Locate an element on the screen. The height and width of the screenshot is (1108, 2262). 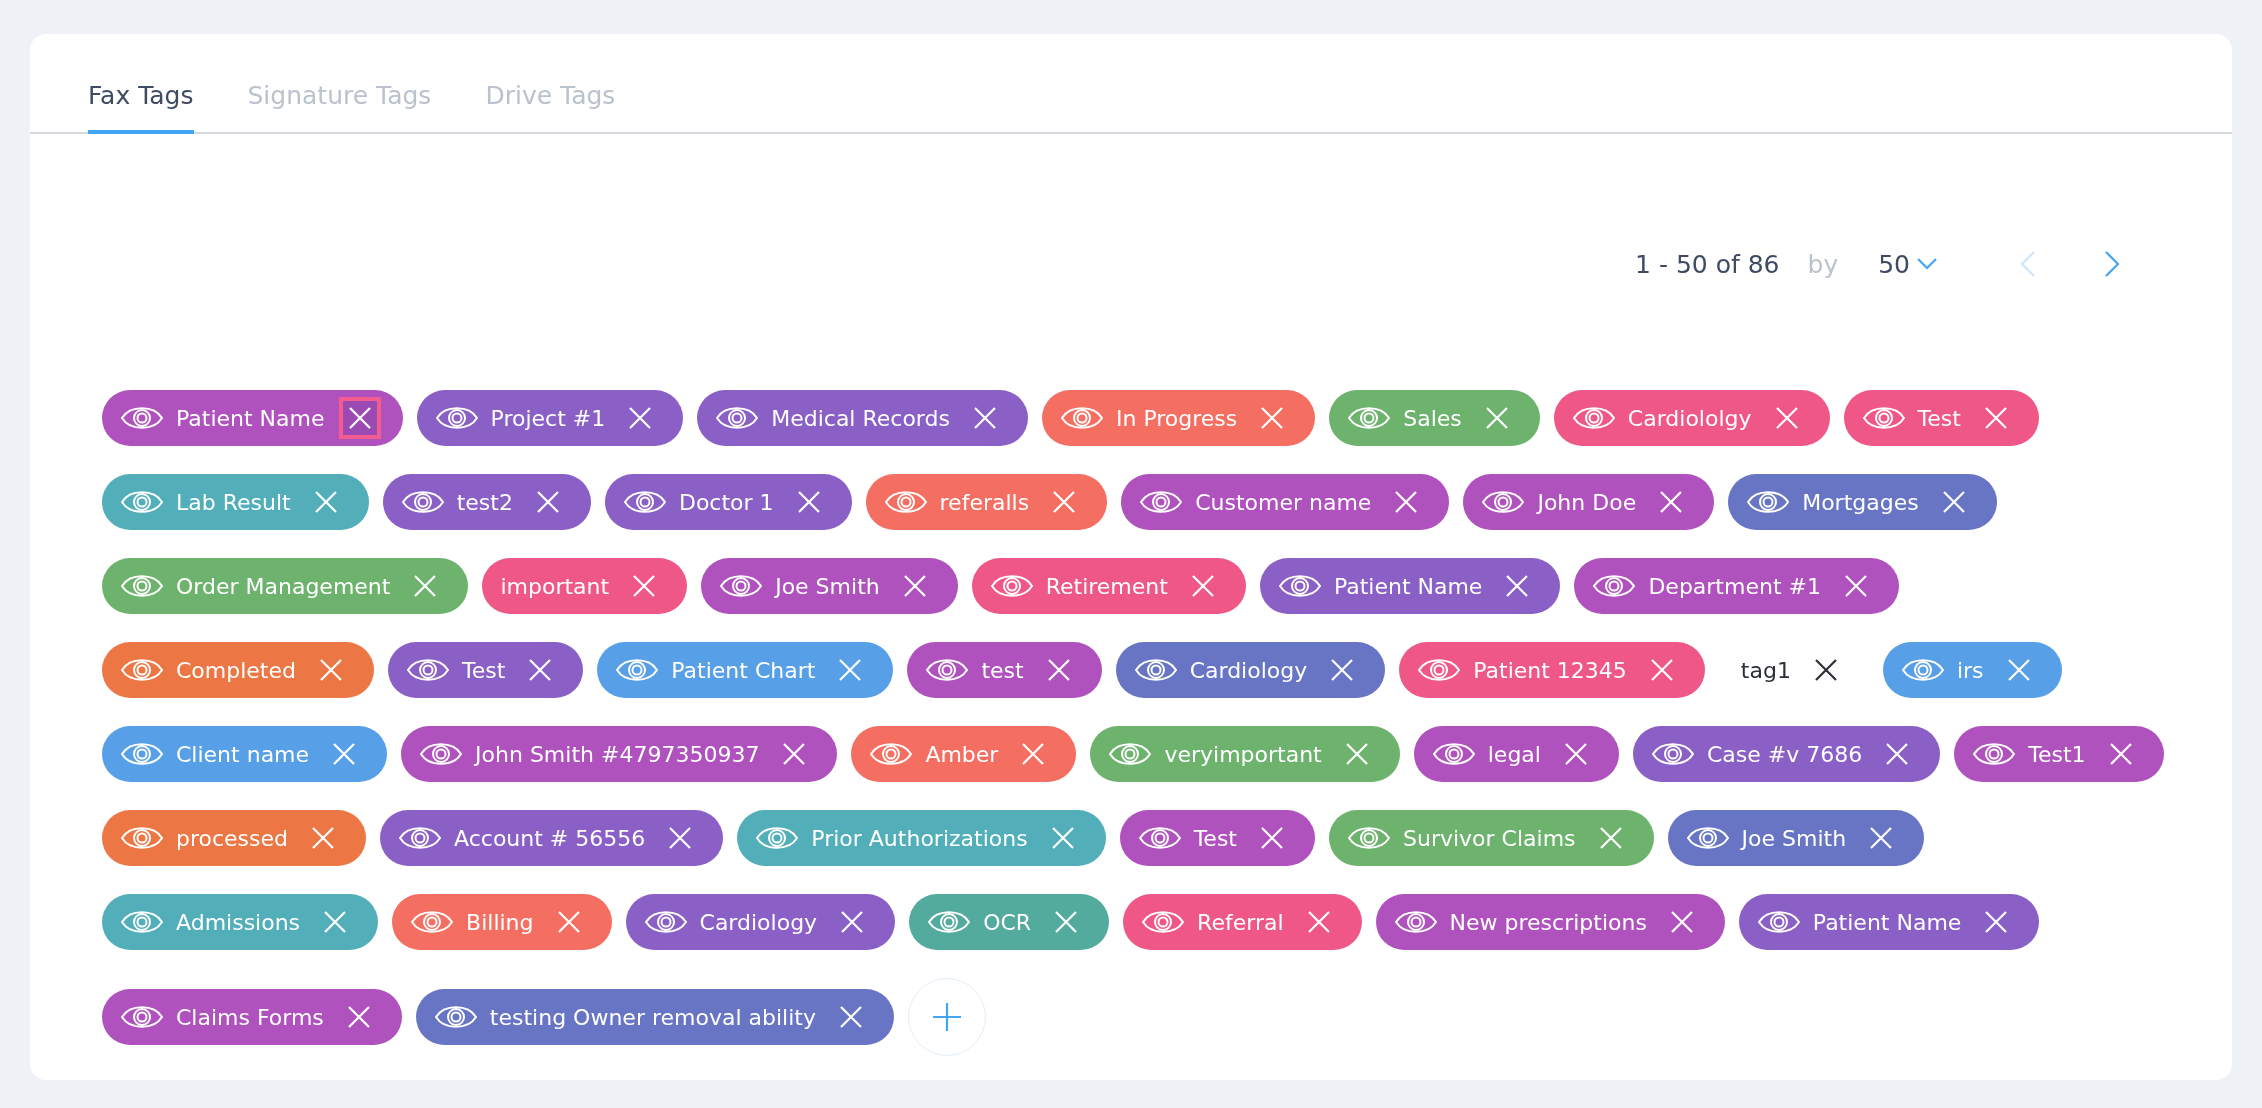
tag-label: Case #v 7686 is located at coordinates (1784, 754).